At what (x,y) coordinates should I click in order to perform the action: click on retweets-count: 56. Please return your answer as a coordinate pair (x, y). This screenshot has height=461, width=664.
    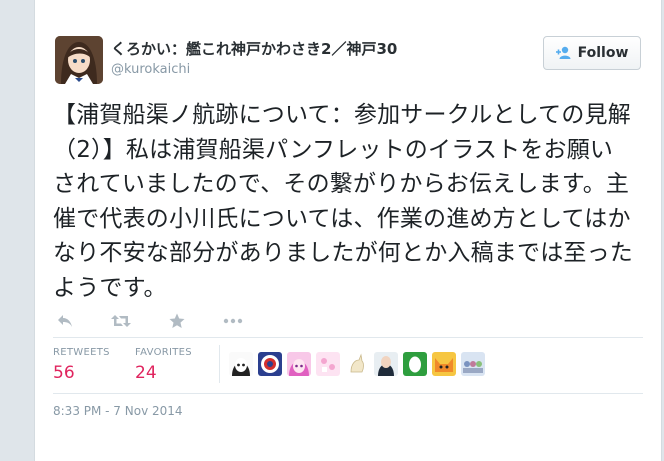
    Looking at the image, I should click on (64, 373).